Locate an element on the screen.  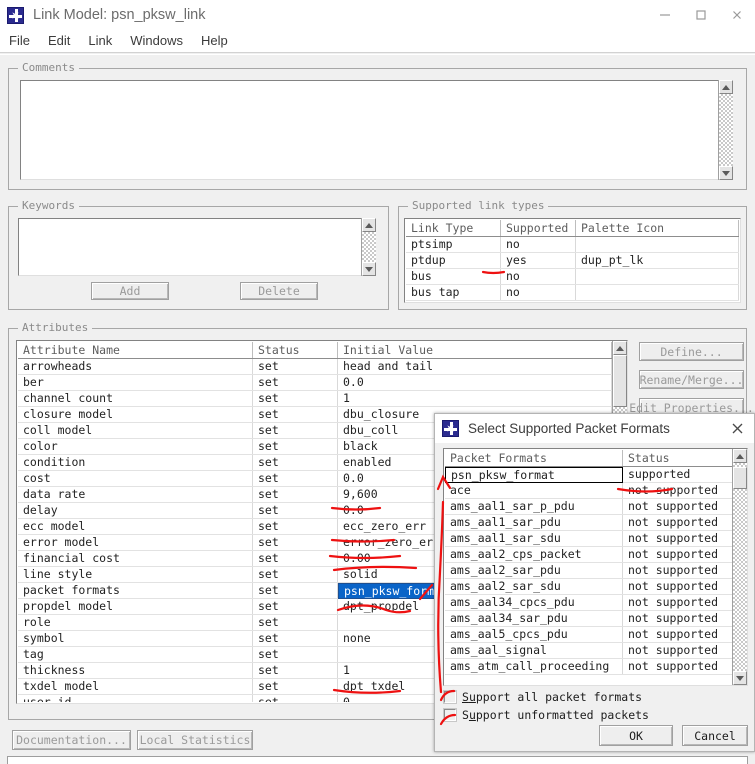
menu-item-windows: Windows is located at coordinates (156, 41).